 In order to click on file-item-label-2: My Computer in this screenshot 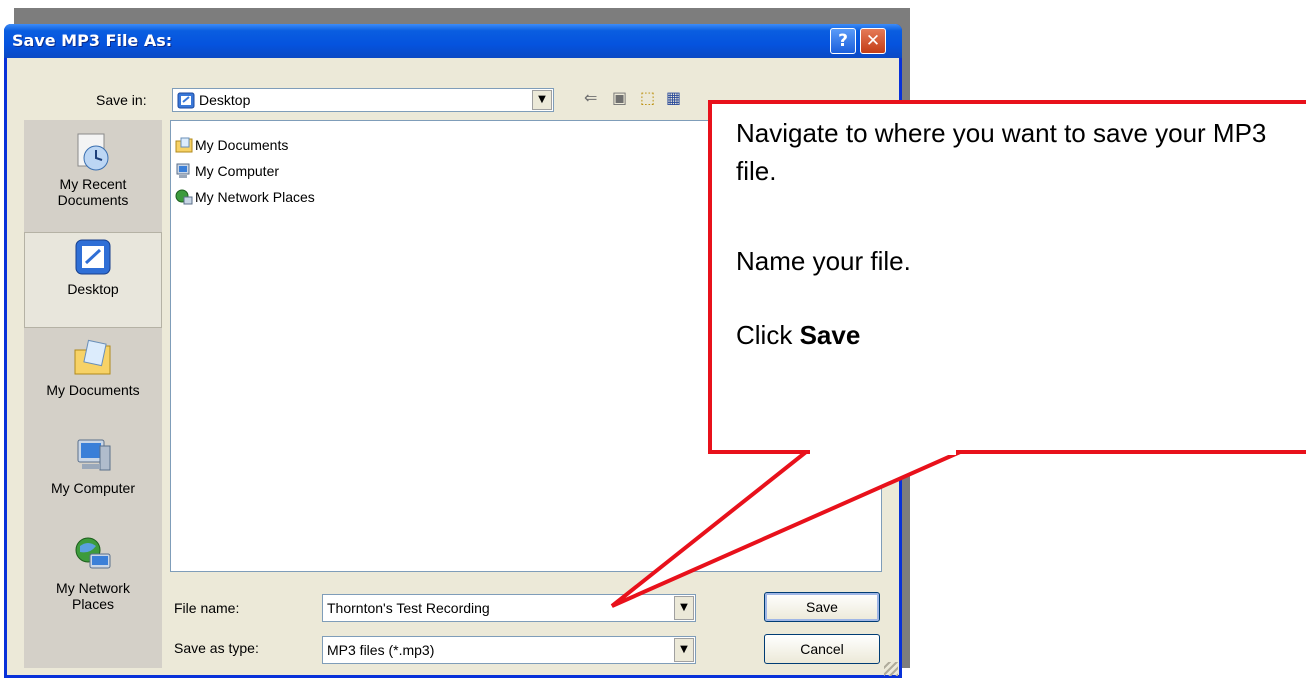, I will do `click(237, 171)`.